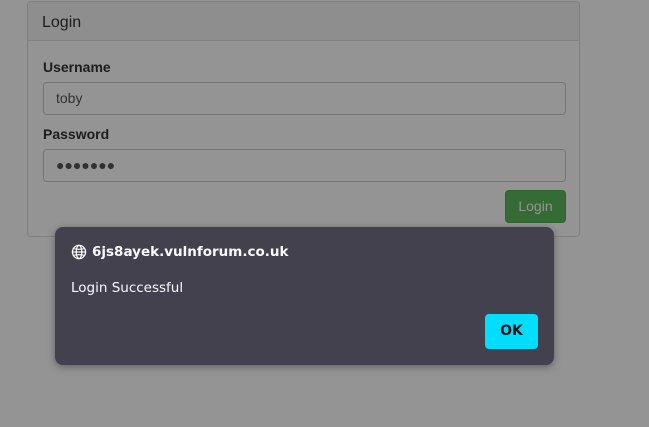  I want to click on ok-button: OK, so click(511, 331).